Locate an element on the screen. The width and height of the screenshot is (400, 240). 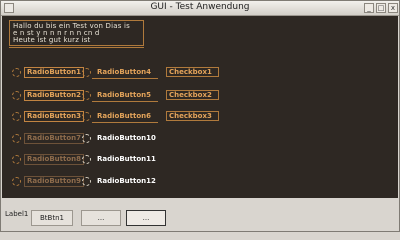
radio-label: RadioButton2 is located at coordinates (54, 95).